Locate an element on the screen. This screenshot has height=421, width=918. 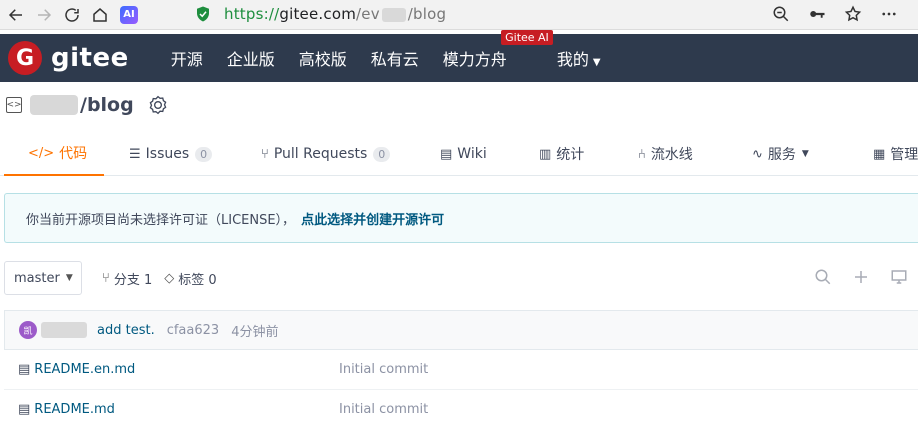
tab-services-label: 服务 is located at coordinates (781, 155).